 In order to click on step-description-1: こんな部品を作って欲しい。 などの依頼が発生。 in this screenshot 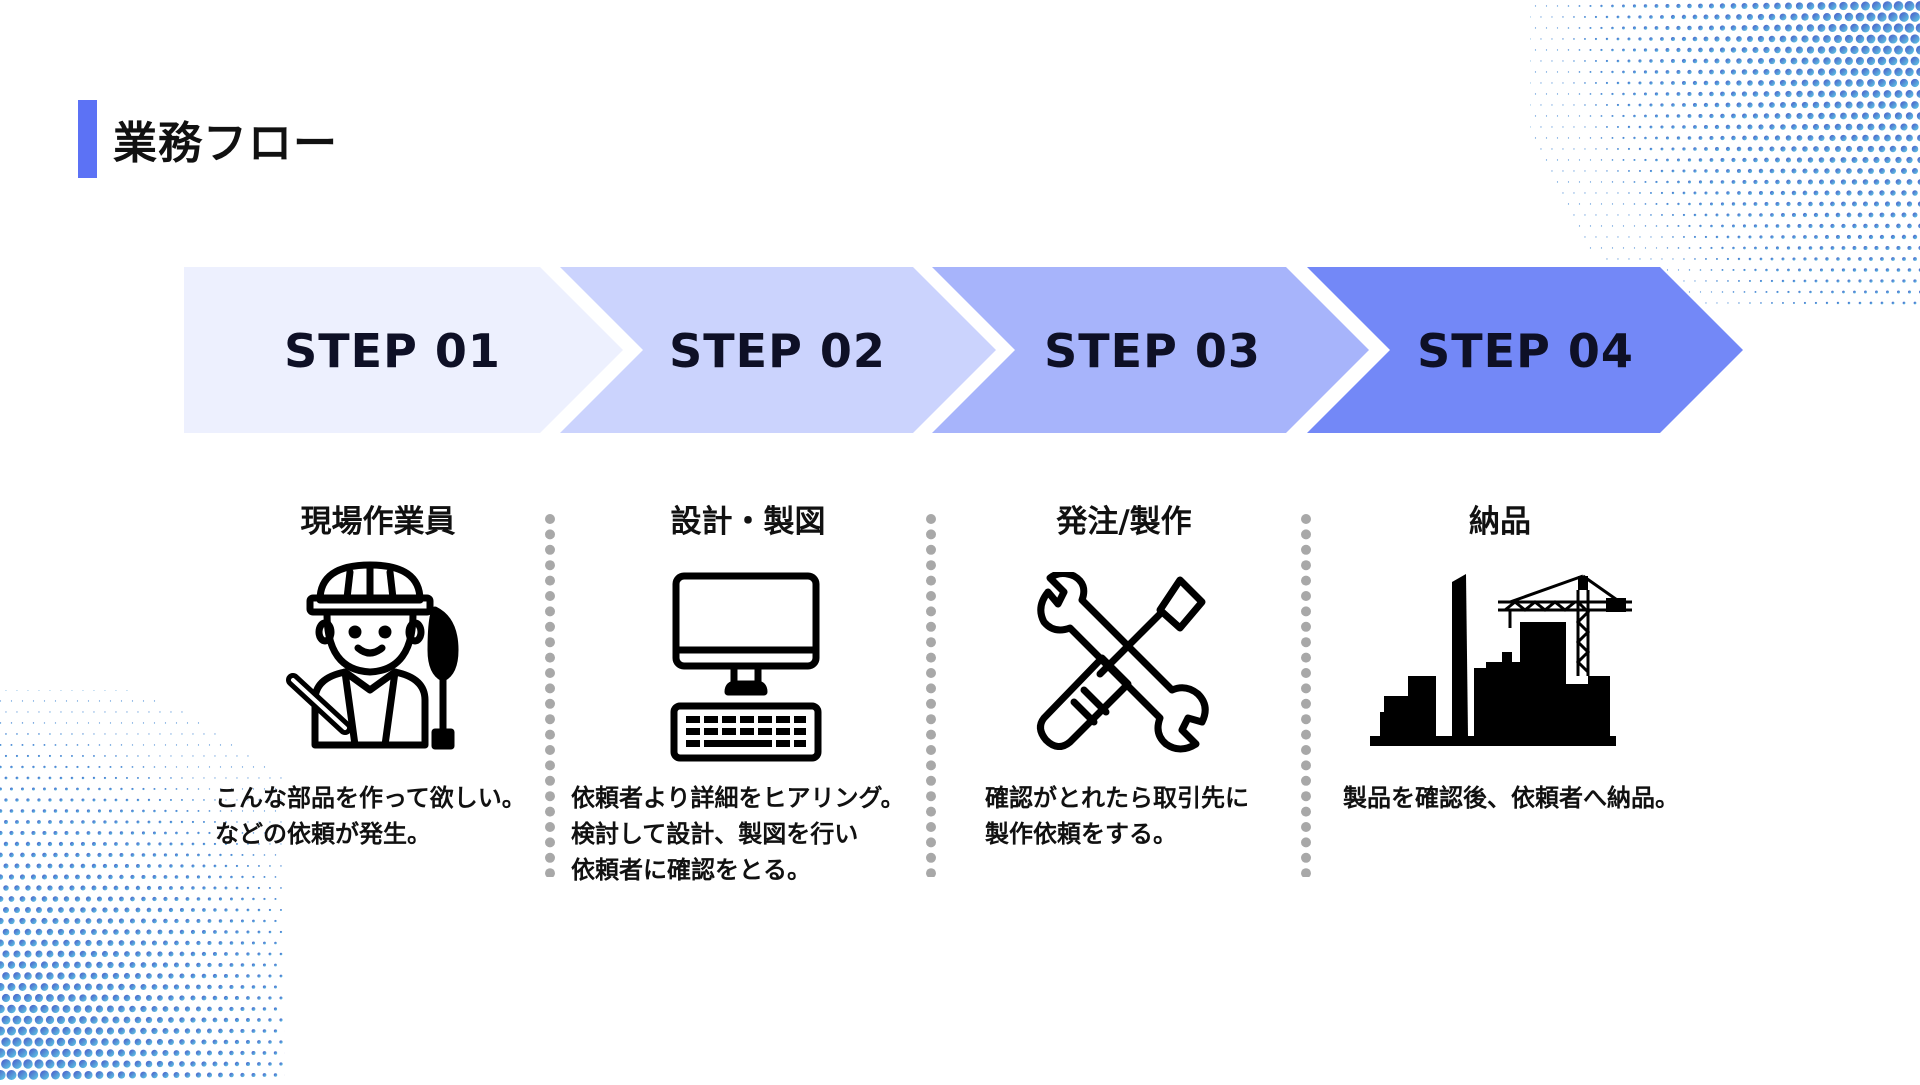, I will do `click(370, 816)`.